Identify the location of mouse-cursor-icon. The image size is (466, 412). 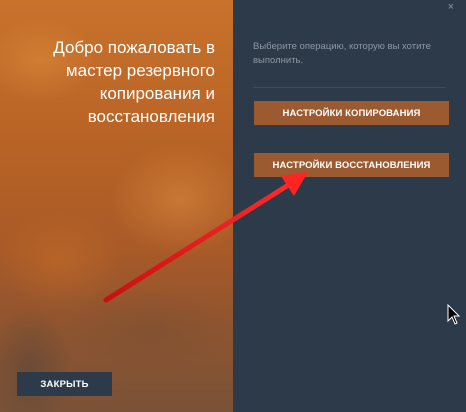
(454, 314).